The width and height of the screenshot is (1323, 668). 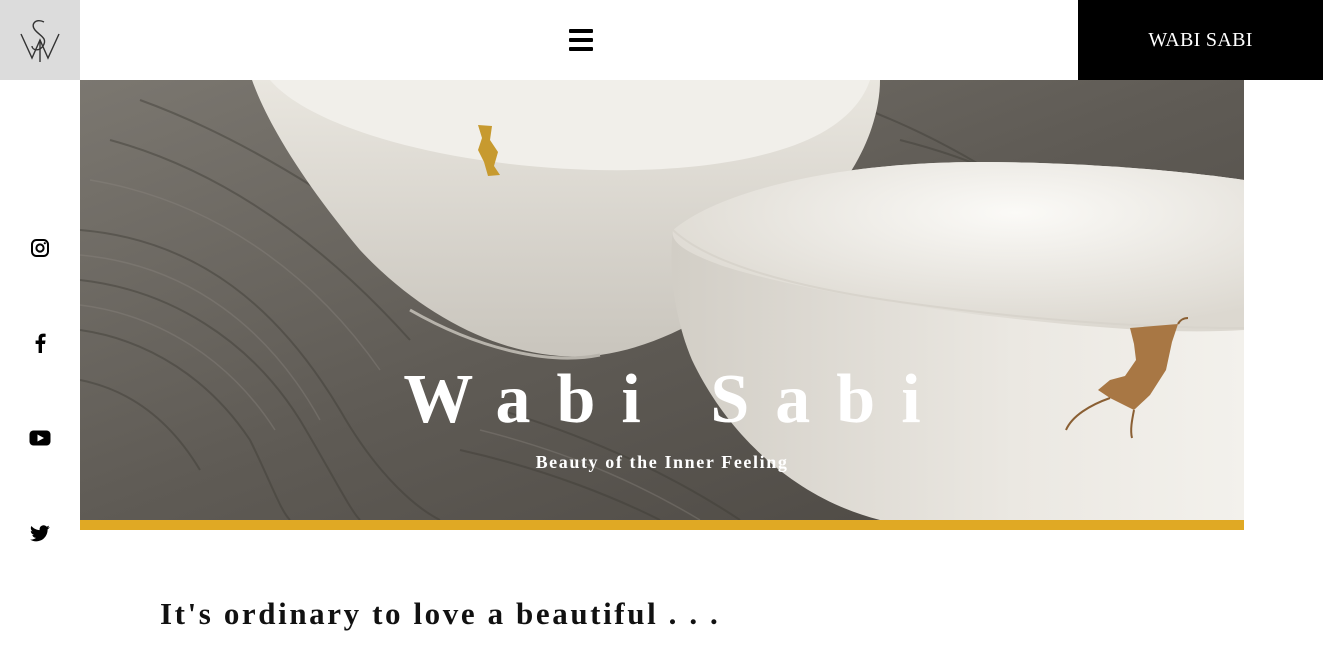 I want to click on logo, so click(x=40, y=40).